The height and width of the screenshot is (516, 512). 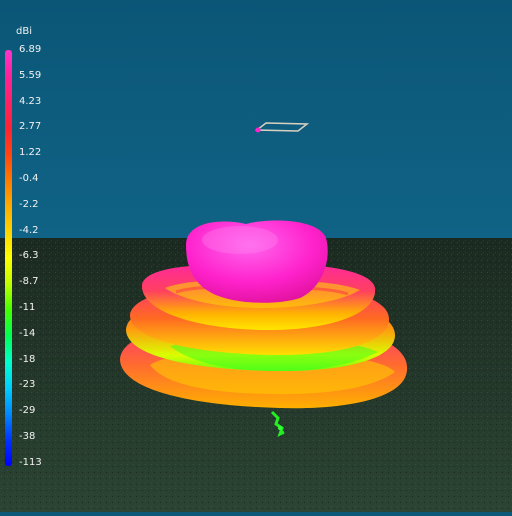 What do you see at coordinates (30, 49) in the screenshot?
I see `legend-tick-label: 6.89` at bounding box center [30, 49].